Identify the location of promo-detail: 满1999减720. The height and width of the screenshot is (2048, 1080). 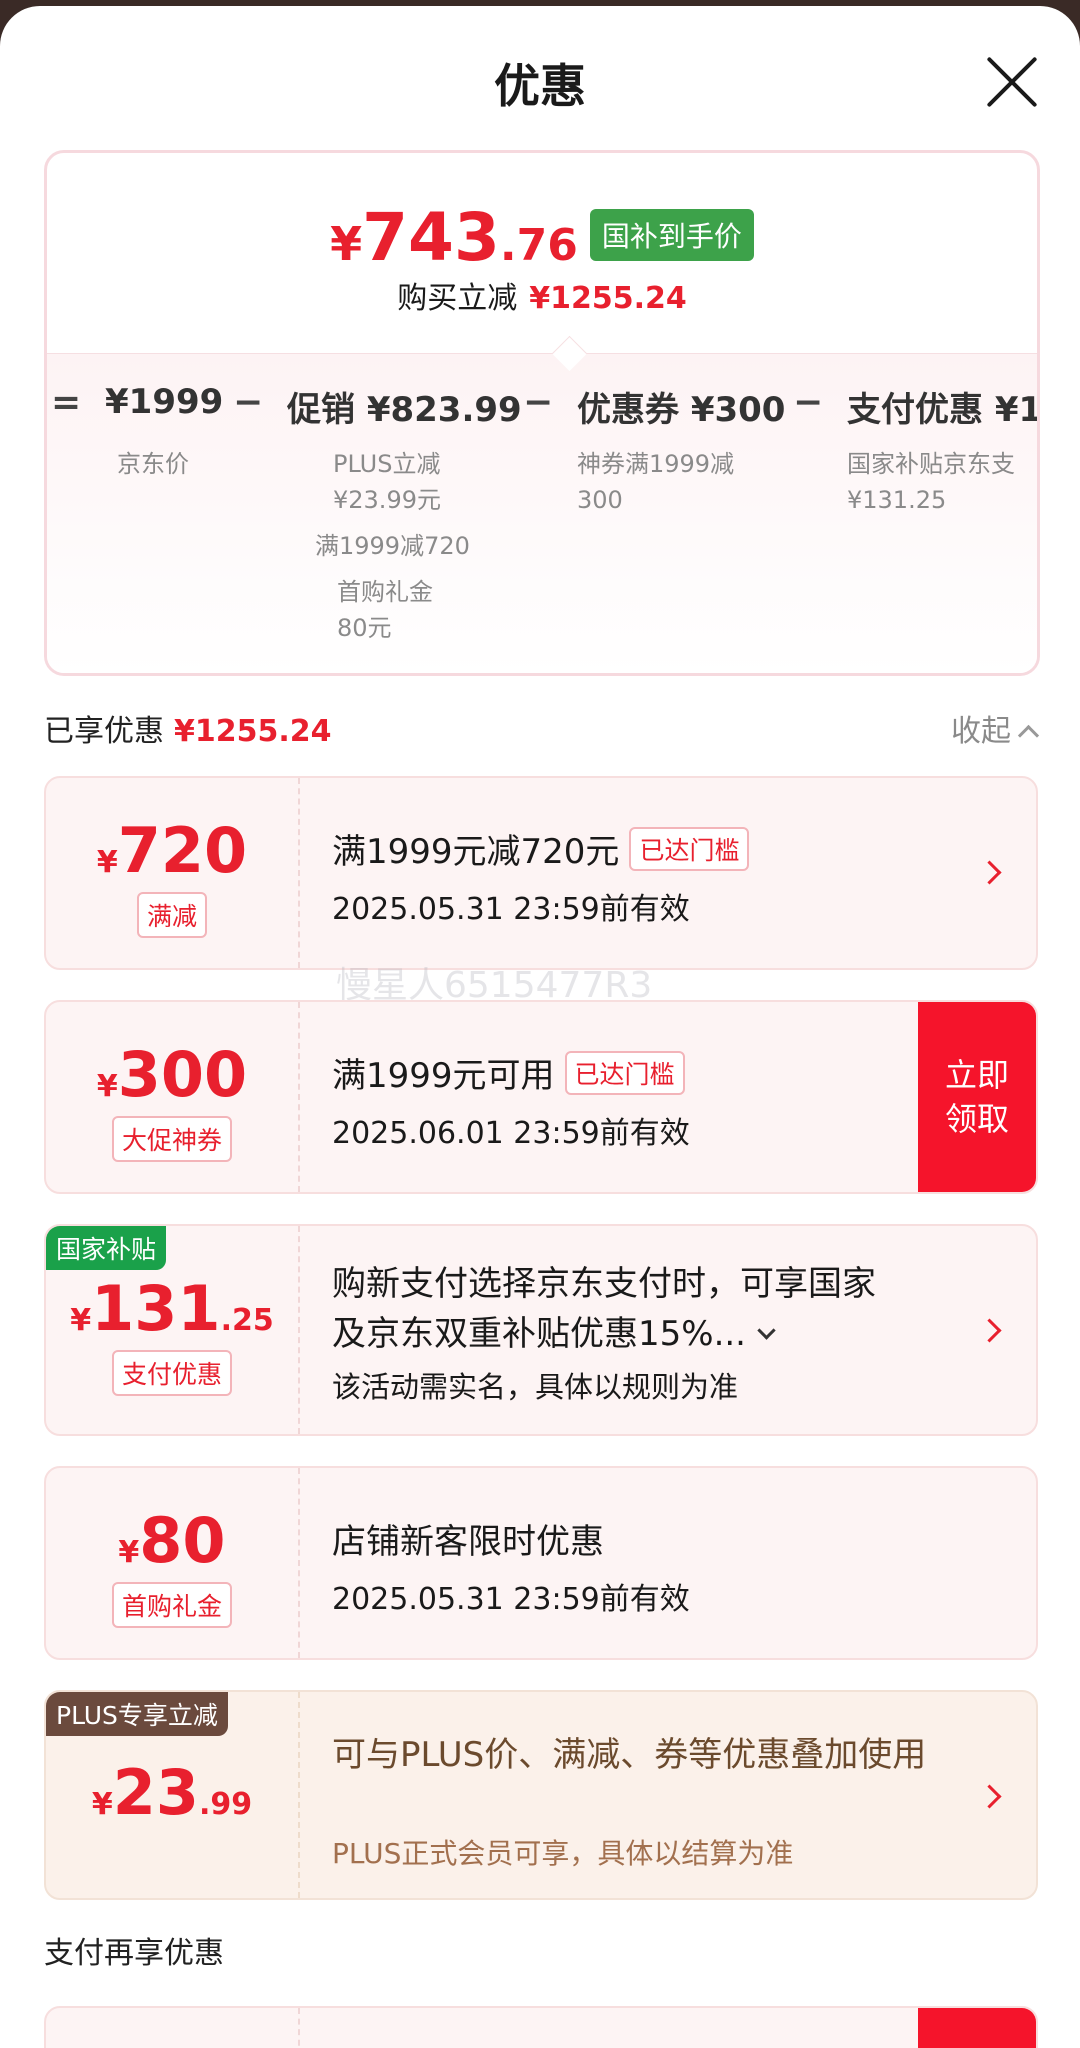
(392, 546).